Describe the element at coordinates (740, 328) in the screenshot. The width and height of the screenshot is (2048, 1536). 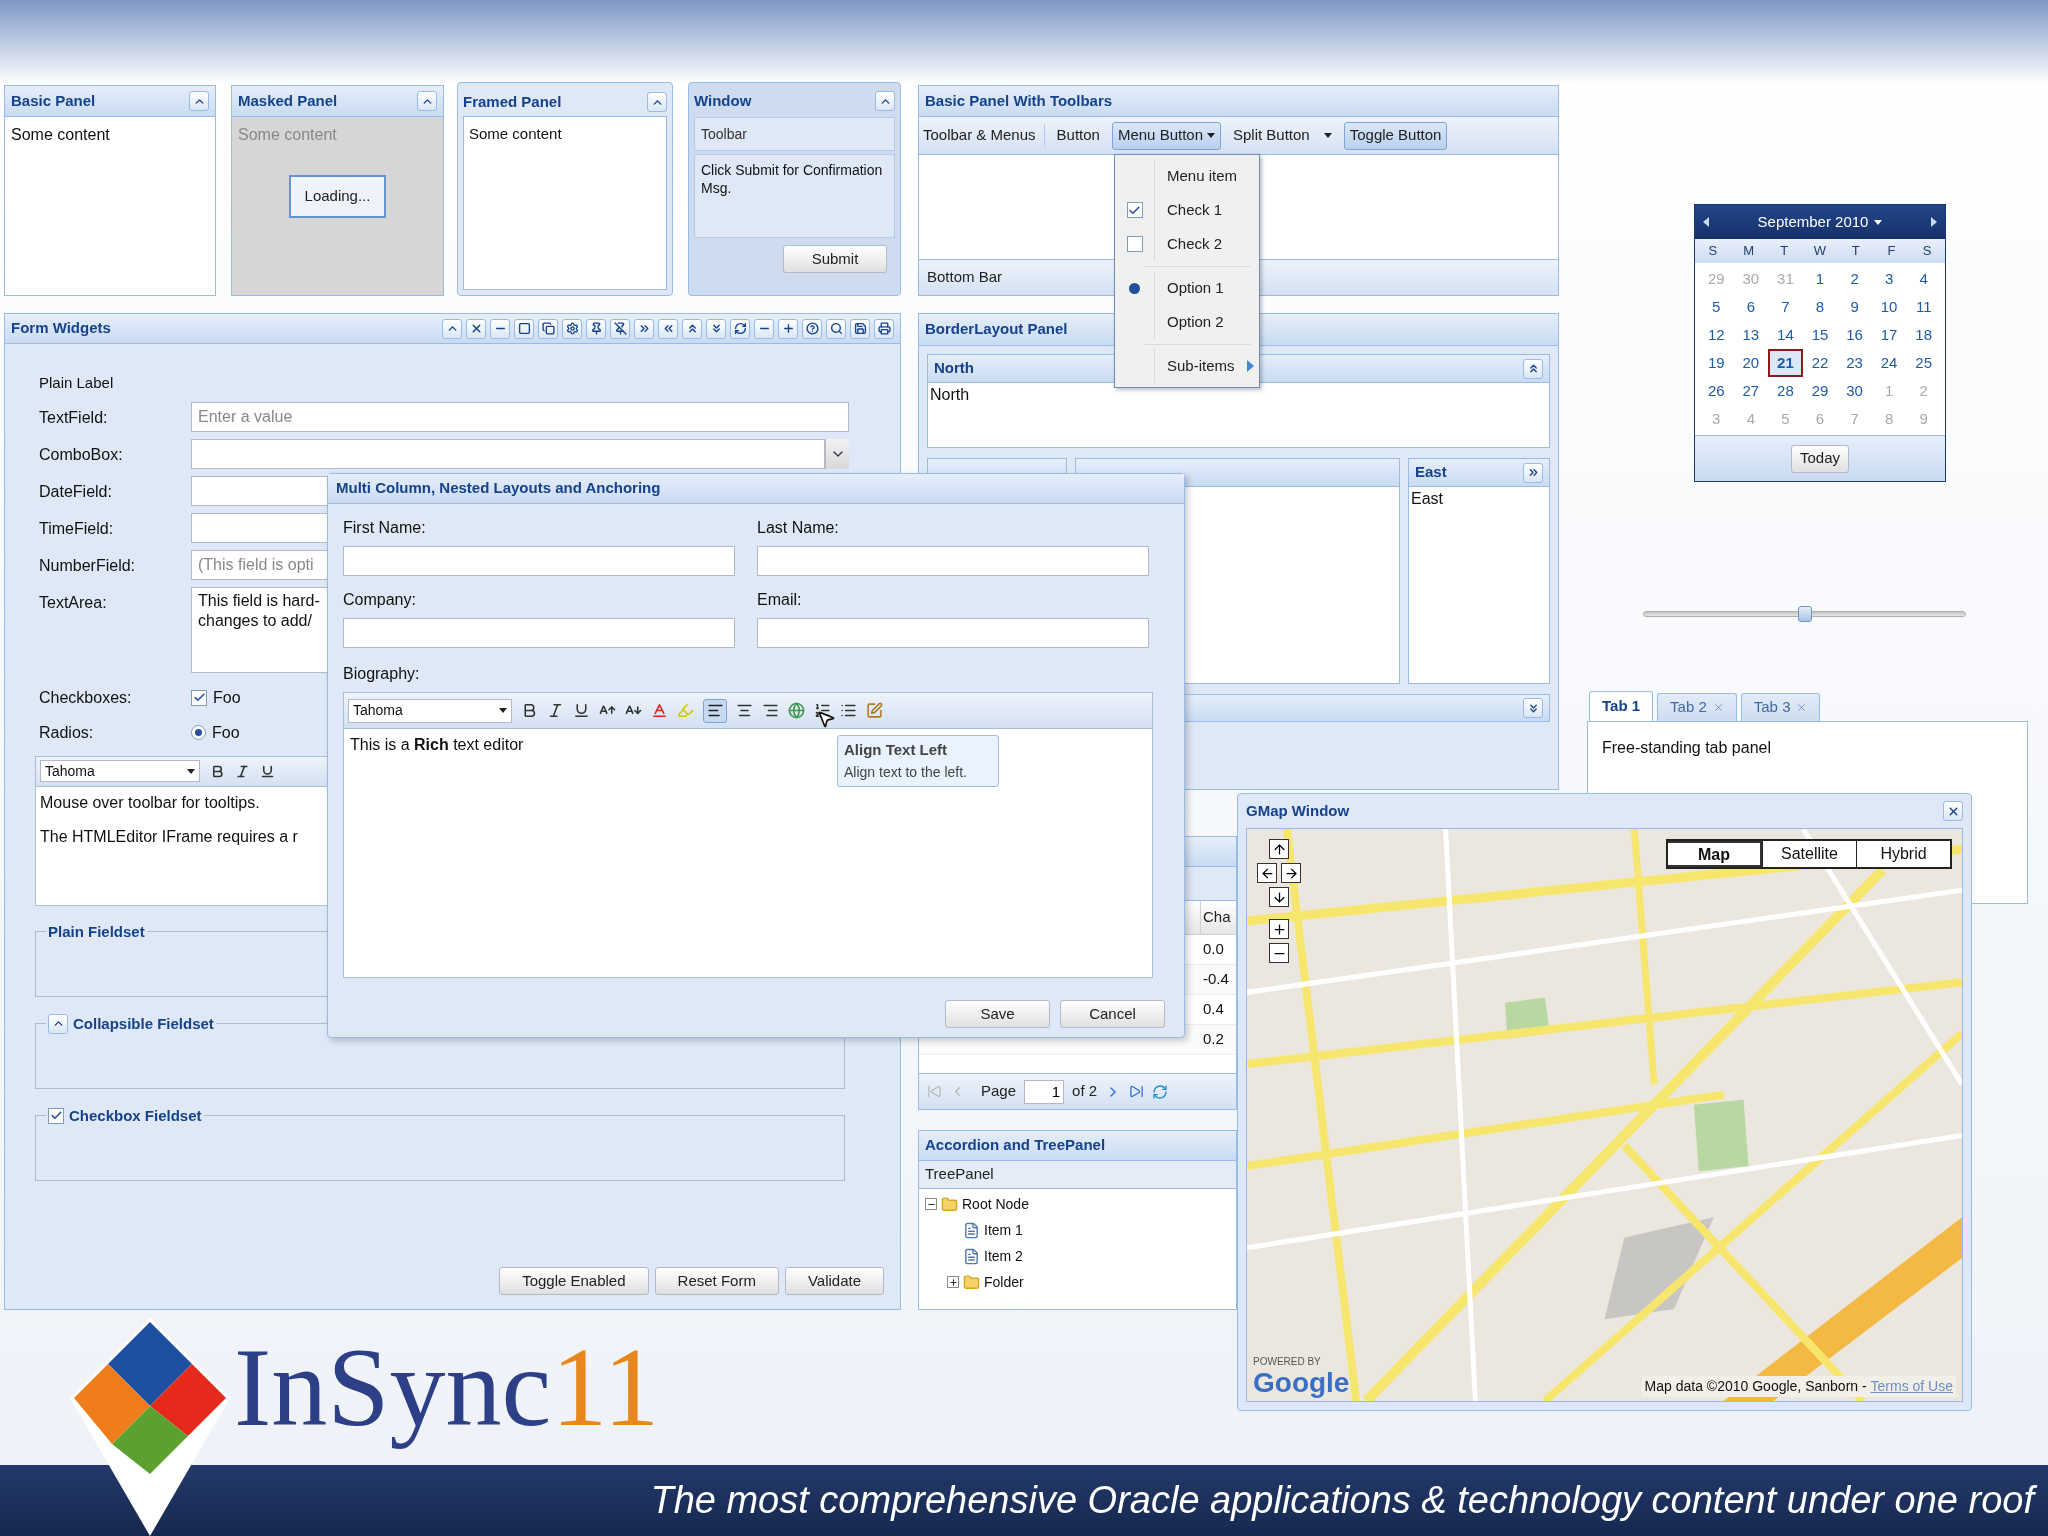
I see `refresh-icon` at that location.